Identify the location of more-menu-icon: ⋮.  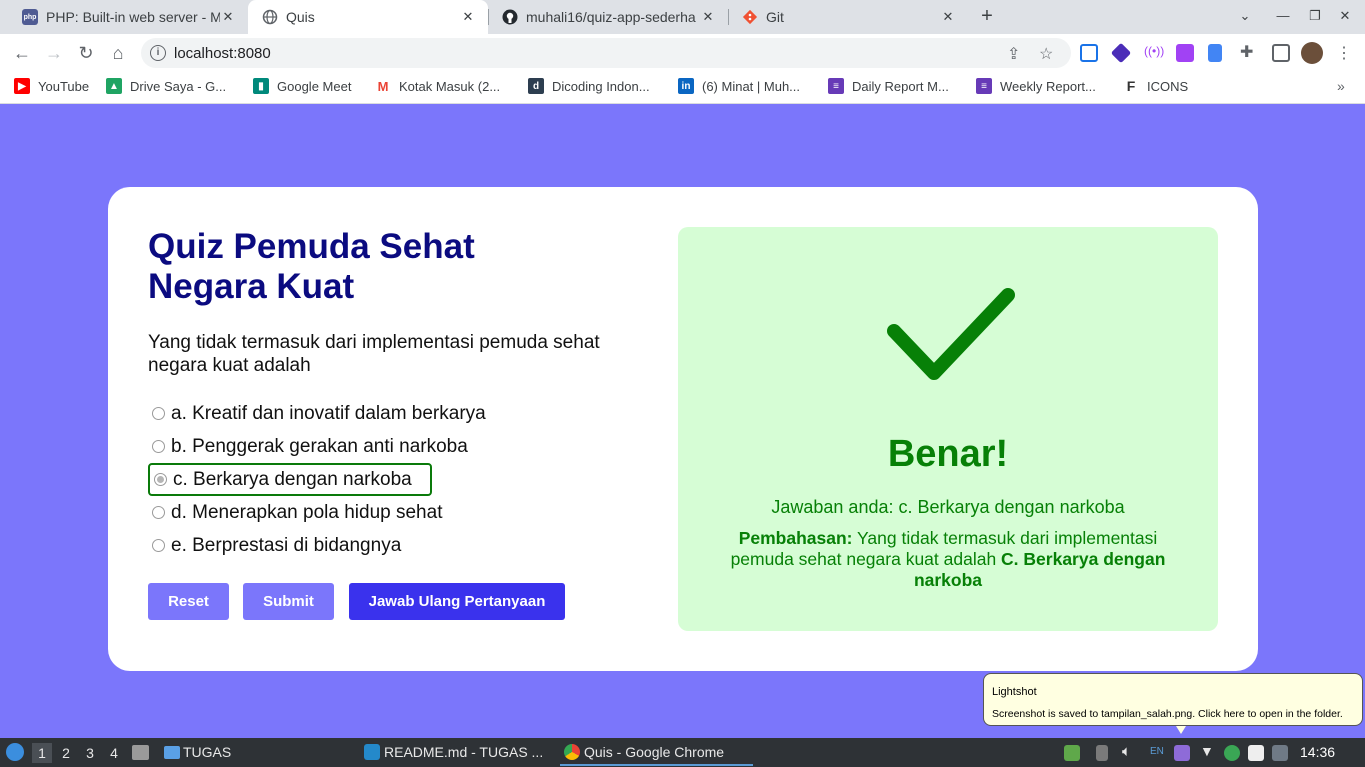
(1344, 53).